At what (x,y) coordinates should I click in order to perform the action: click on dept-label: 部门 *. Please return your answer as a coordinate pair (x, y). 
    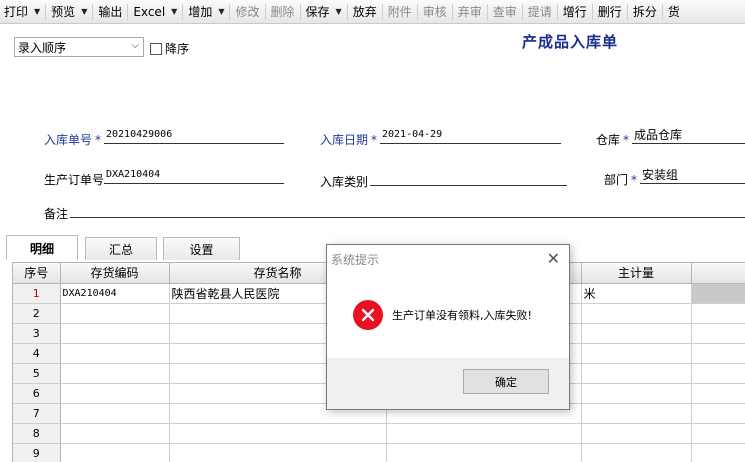
    Looking at the image, I should click on (620, 179).